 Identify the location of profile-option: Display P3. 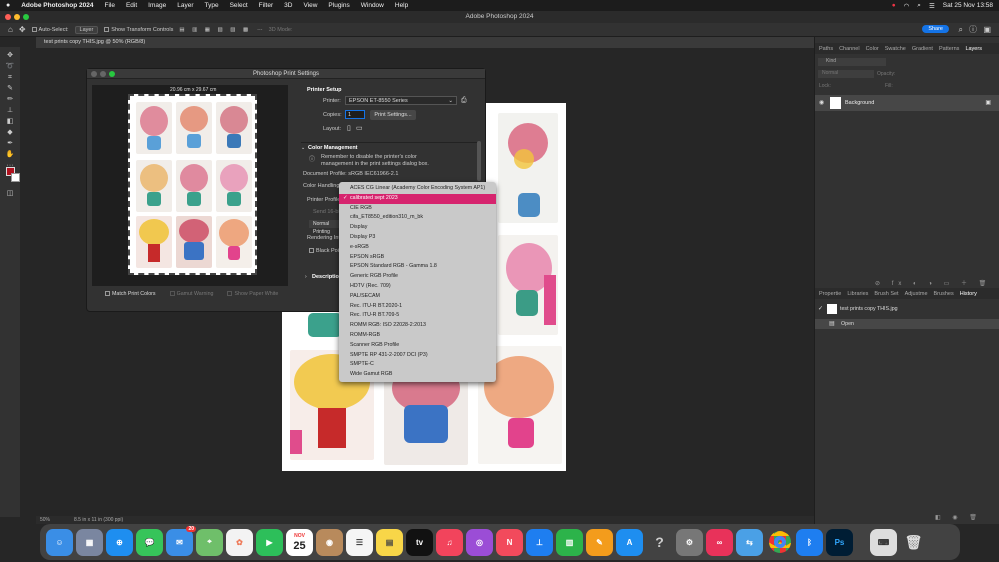
(417, 238).